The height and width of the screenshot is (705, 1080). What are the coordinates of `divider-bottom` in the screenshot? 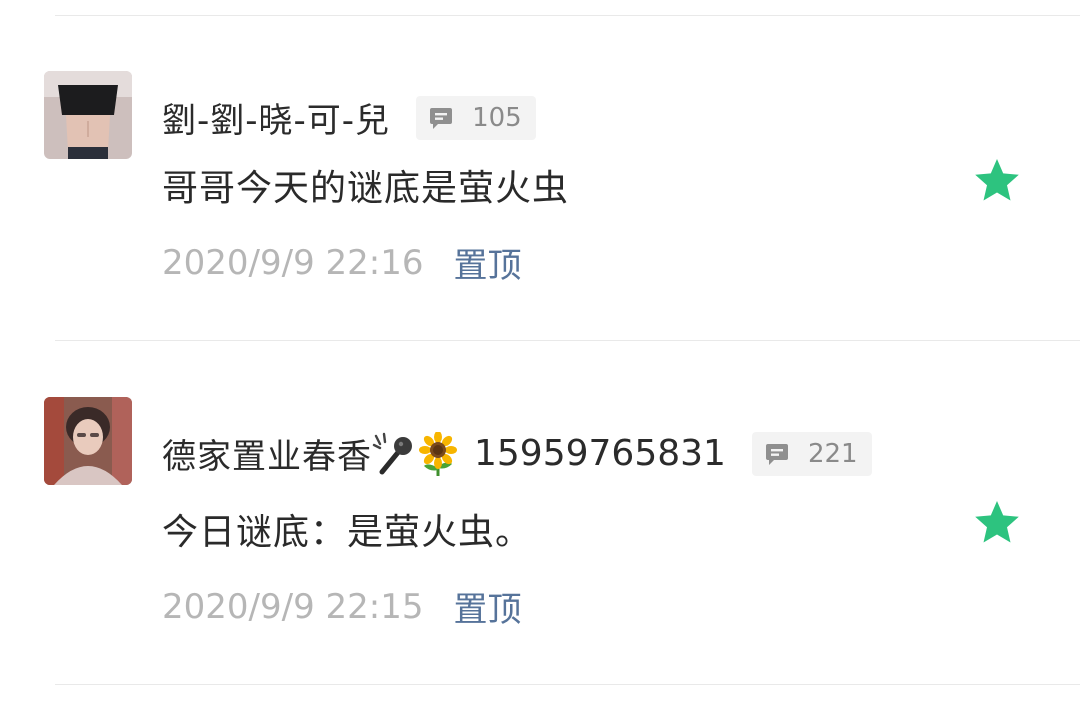 It's located at (567, 684).